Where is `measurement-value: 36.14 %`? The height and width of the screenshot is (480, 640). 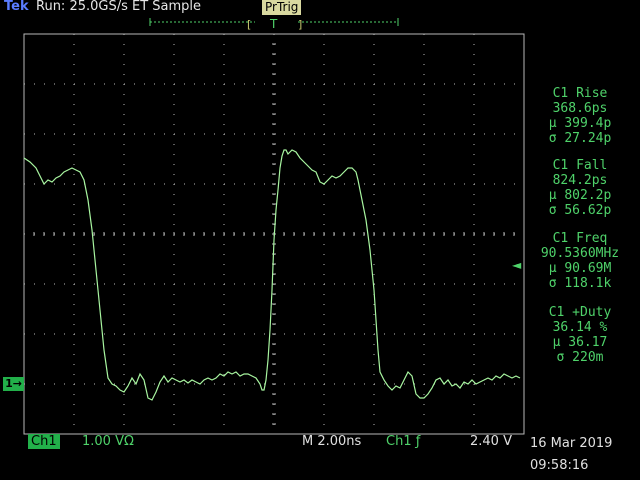
measurement-value: 36.14 % is located at coordinates (580, 327).